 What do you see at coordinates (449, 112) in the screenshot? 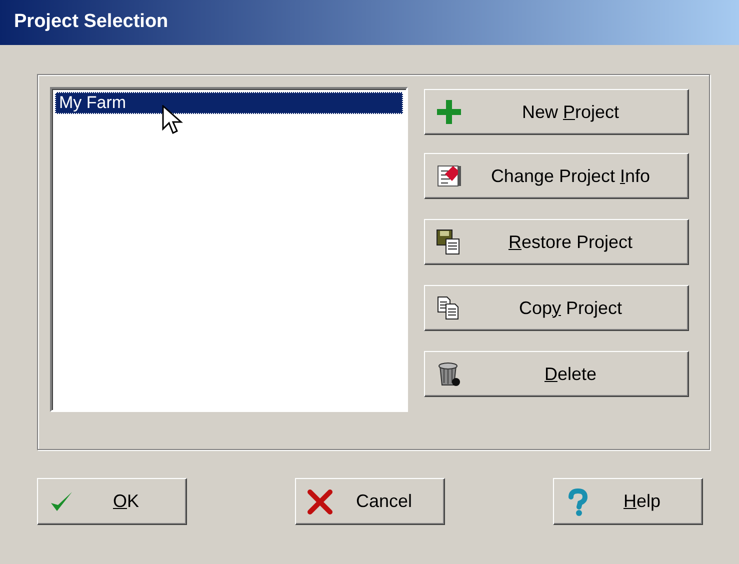
I see `plus-icon` at bounding box center [449, 112].